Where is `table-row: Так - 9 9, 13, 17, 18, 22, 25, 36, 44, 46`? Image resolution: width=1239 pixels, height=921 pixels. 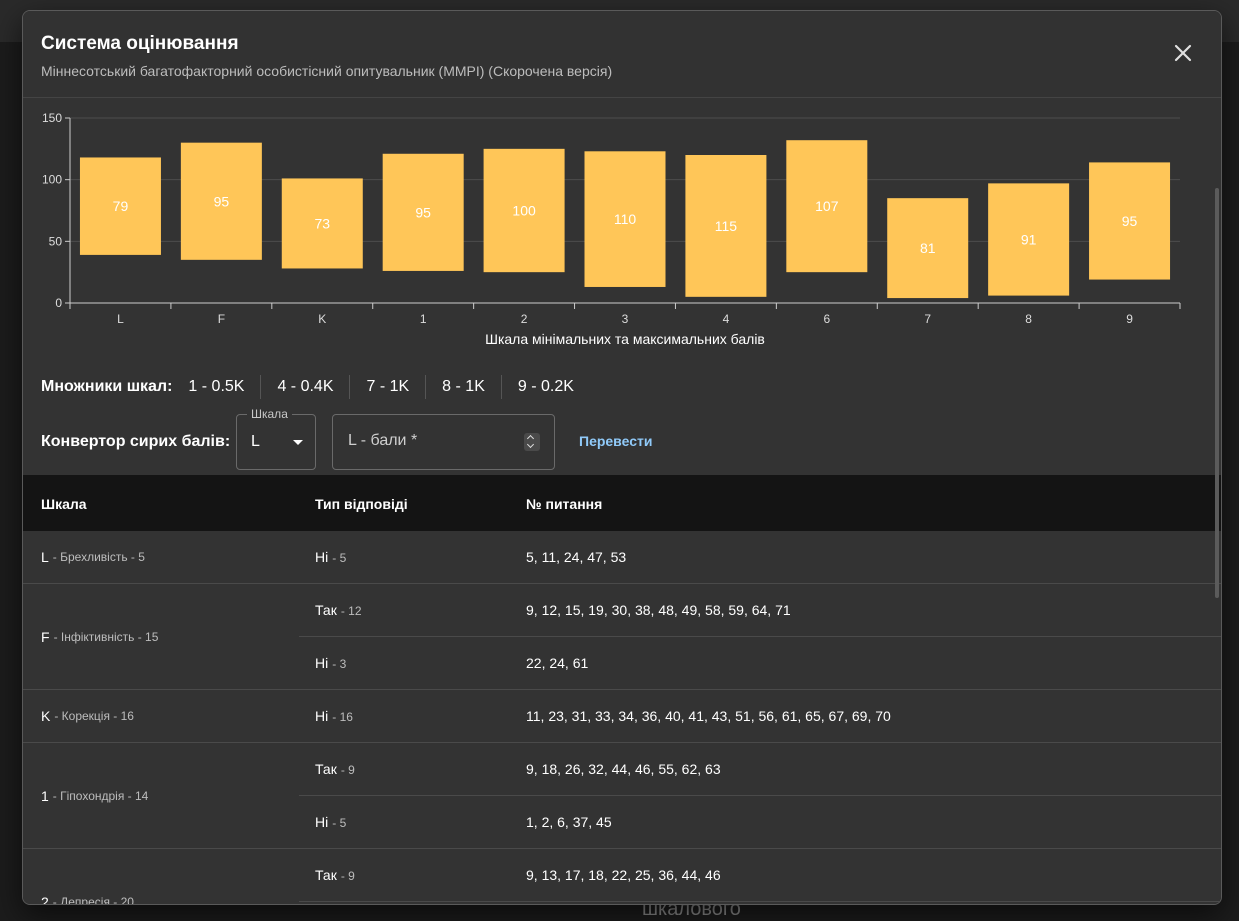 table-row: Так - 9 9, 13, 17, 18, 22, 25, 36, 44, 46 is located at coordinates (760, 875).